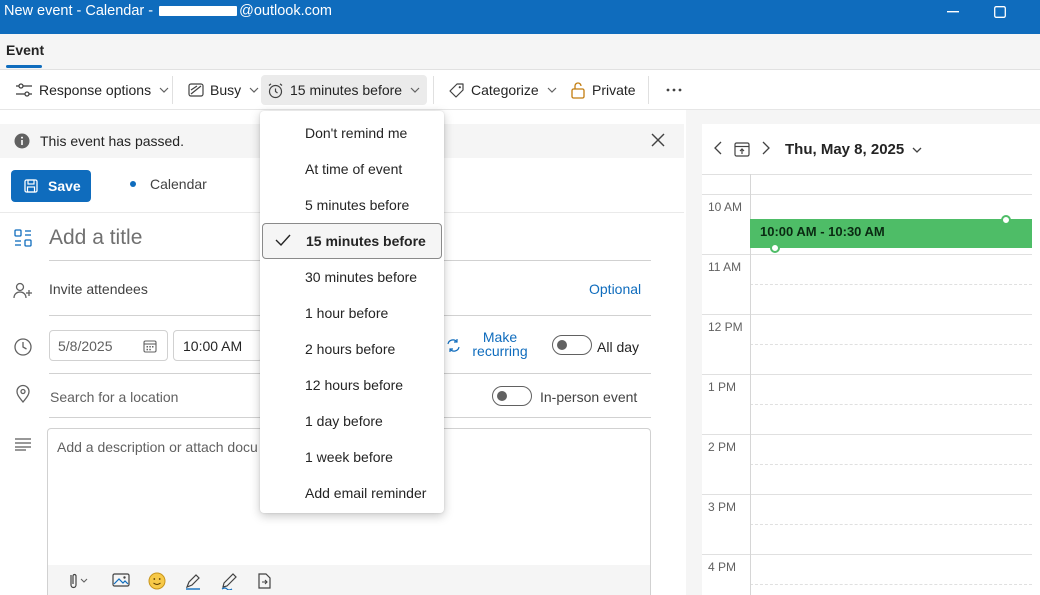 This screenshot has height=595, width=1040. I want to click on title-input: Add a title, so click(95, 238).